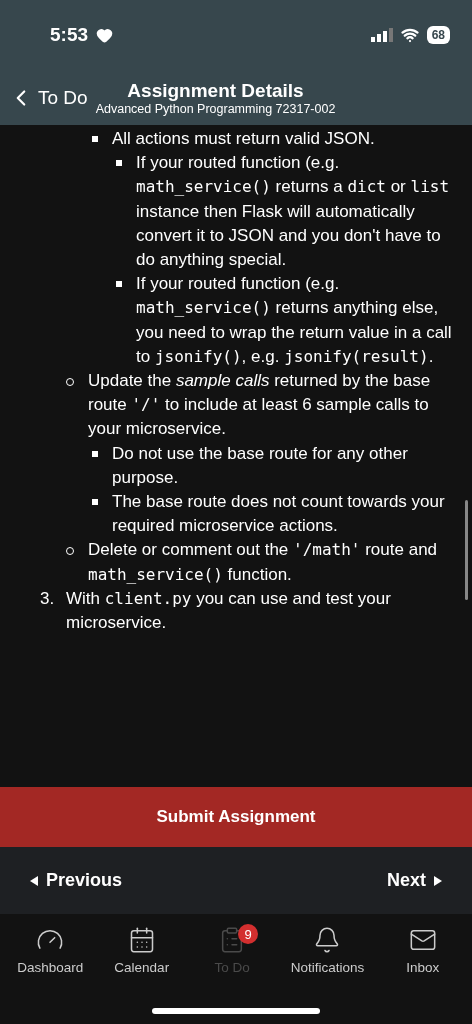  Describe the element at coordinates (50, 953) in the screenshot. I see `tab-item: Dashboard` at that location.